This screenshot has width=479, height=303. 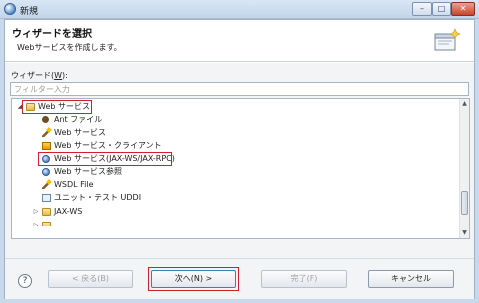 I want to click on tree-item-web-service-reference: Web サービス参照, so click(x=112, y=172).